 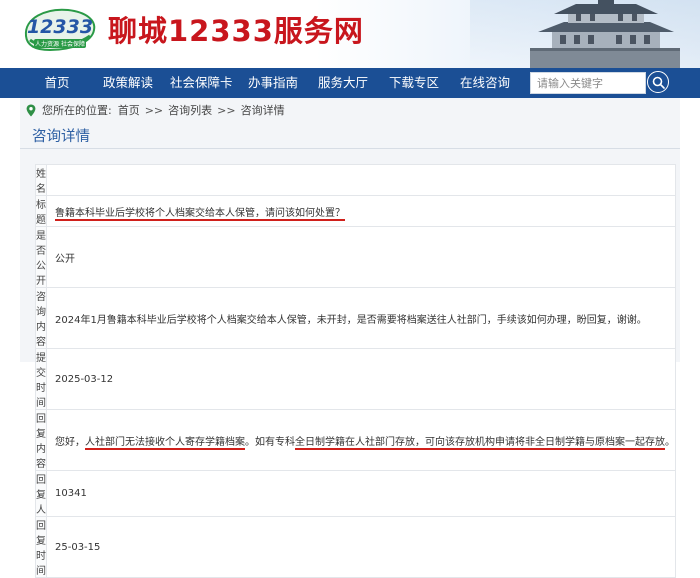 I want to click on nav-item-download: 下载专区, so click(x=414, y=83).